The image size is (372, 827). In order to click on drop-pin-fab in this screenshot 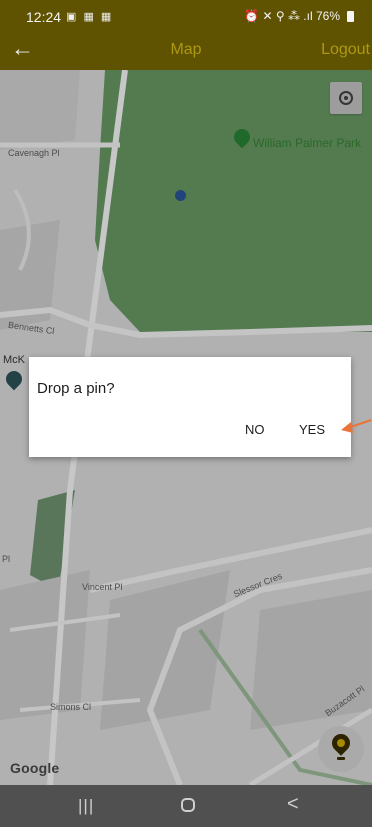, I will do `click(341, 749)`.